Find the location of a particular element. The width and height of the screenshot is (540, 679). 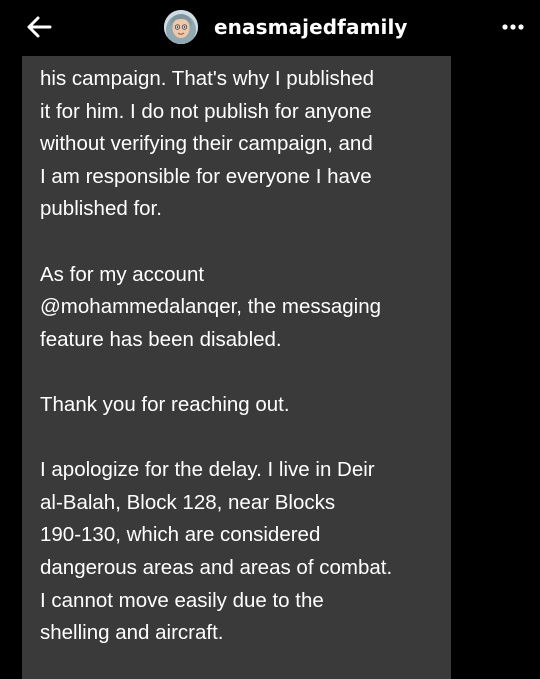

message-line: I am responsible for everyone I have is located at coordinates (206, 176).